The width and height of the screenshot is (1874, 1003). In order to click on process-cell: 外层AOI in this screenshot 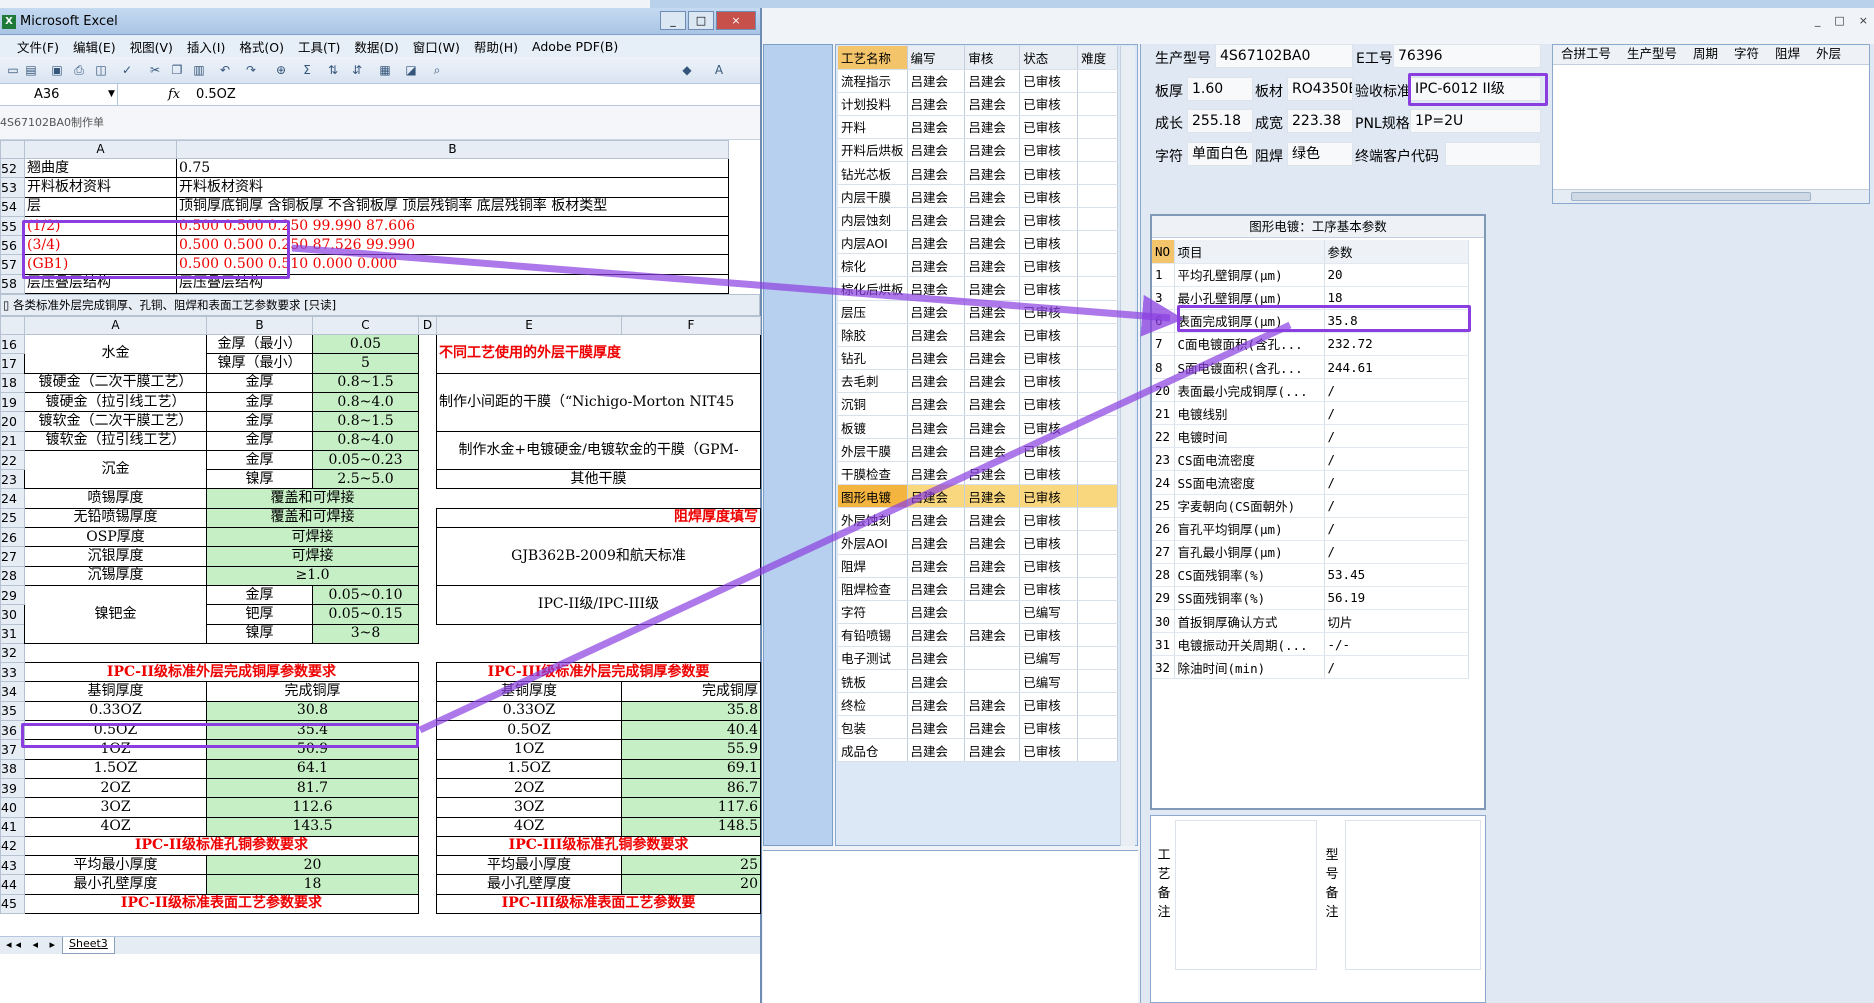, I will do `click(873, 542)`.